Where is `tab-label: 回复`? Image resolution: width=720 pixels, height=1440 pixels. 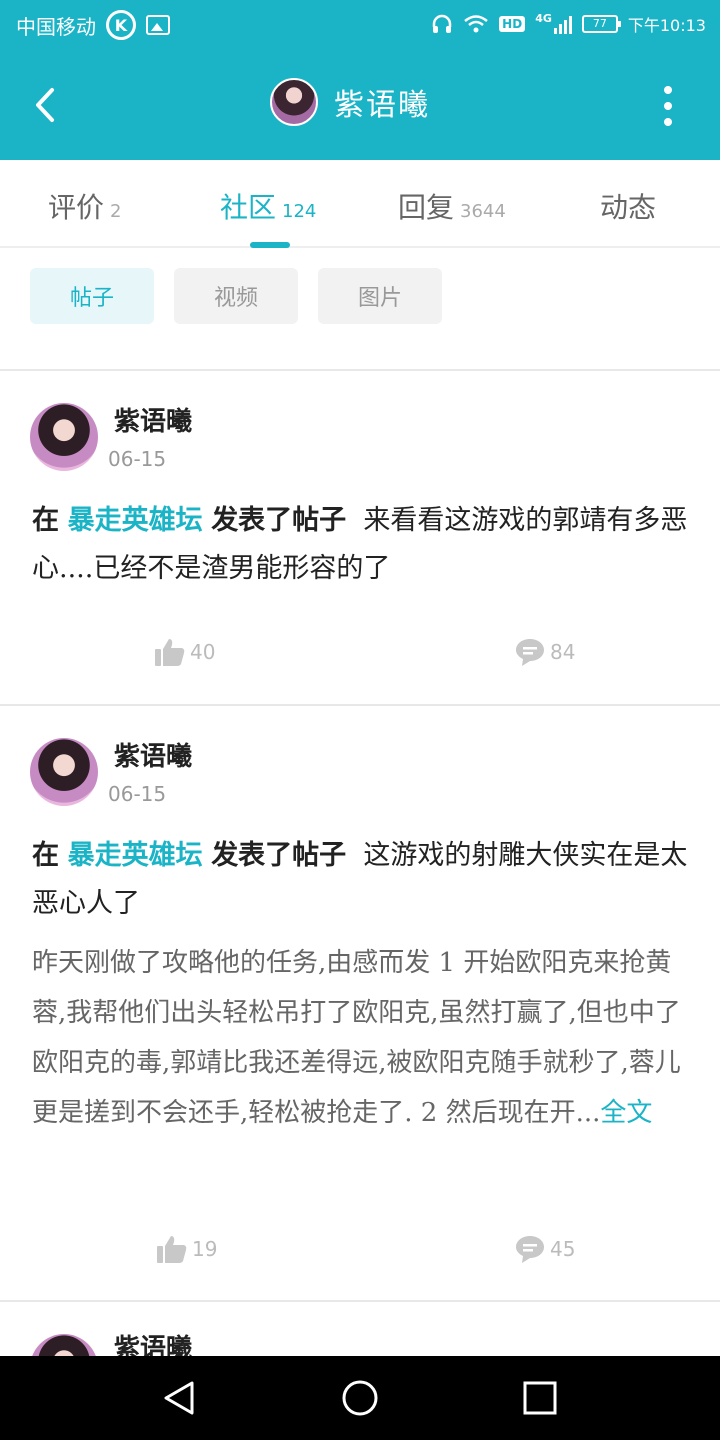 tab-label: 回复 is located at coordinates (426, 207).